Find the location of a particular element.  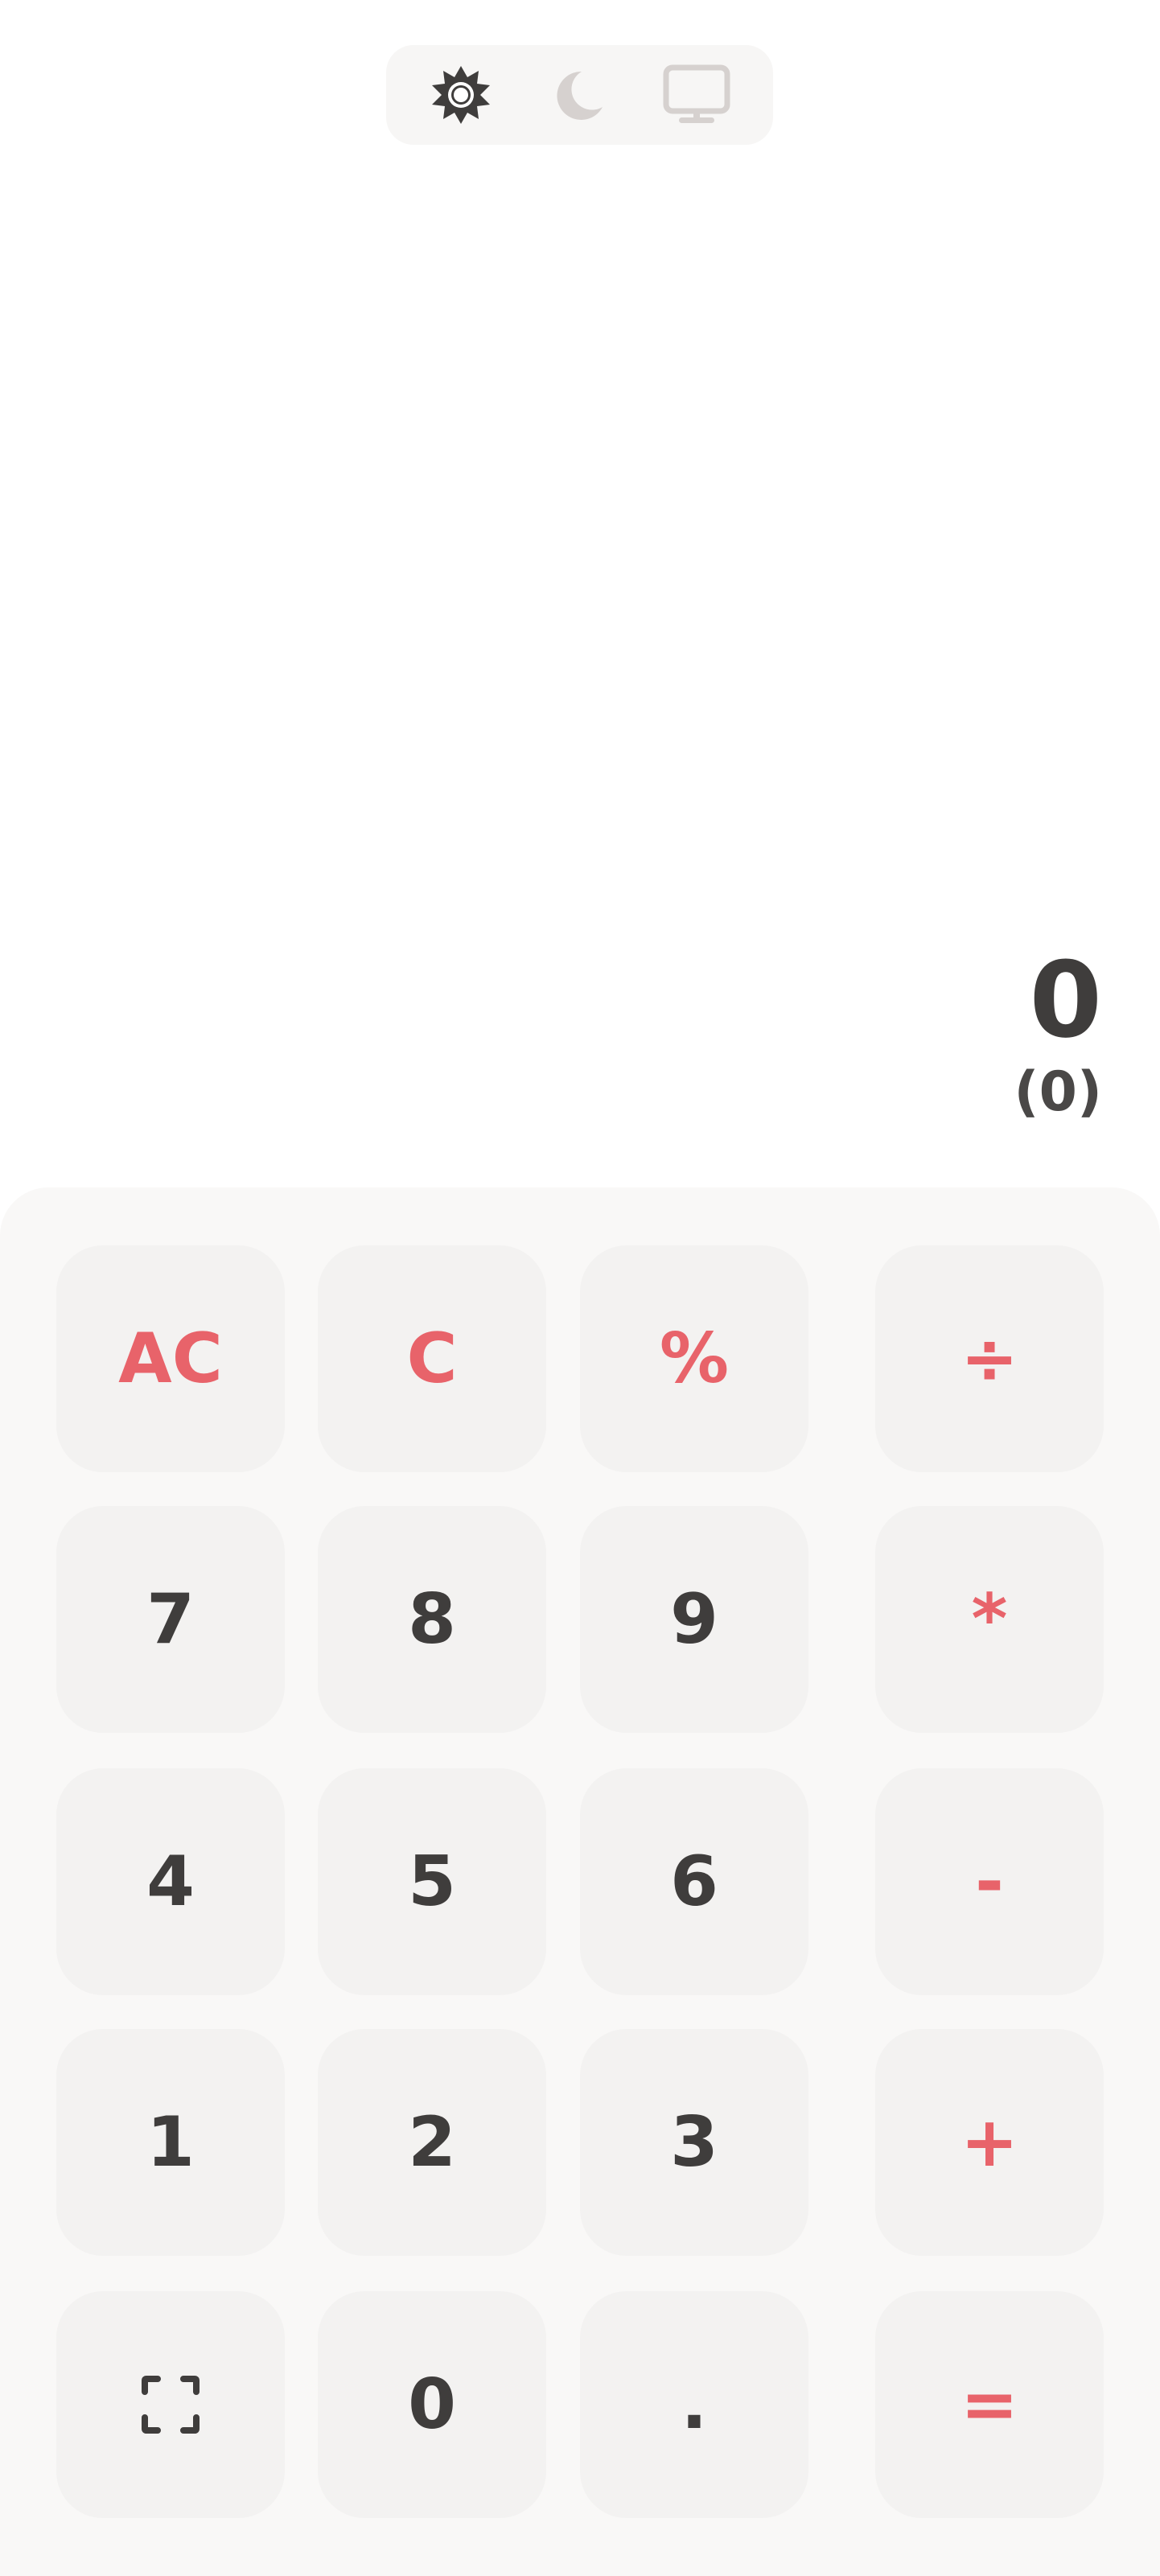

moon-icon is located at coordinates (580, 95).